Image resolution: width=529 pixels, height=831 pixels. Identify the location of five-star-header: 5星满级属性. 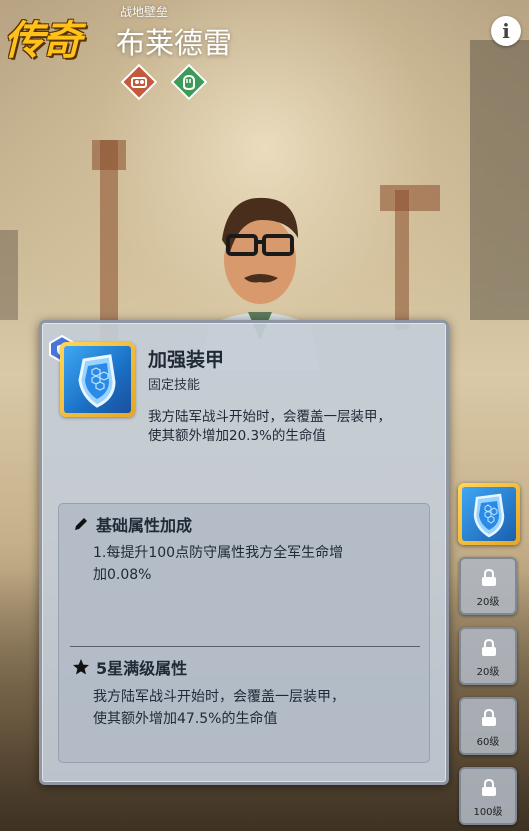
(129, 667).